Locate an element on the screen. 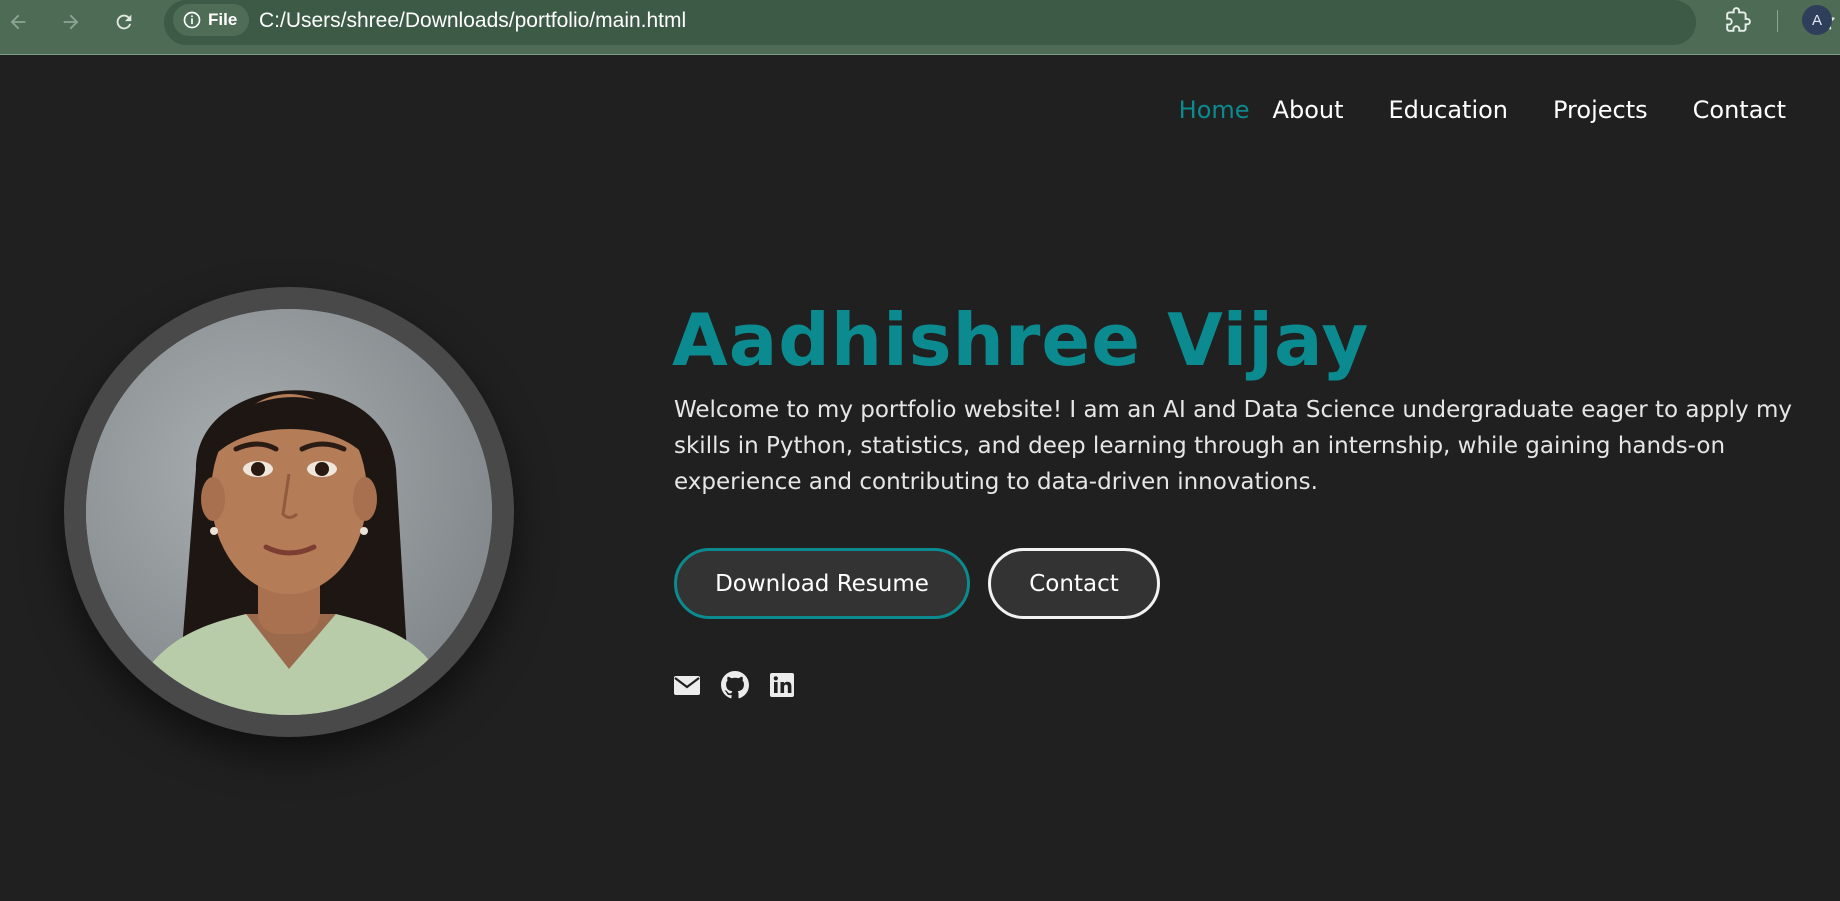 Image resolution: width=1840 pixels, height=901 pixels. profile-avatar: A is located at coordinates (1817, 20).